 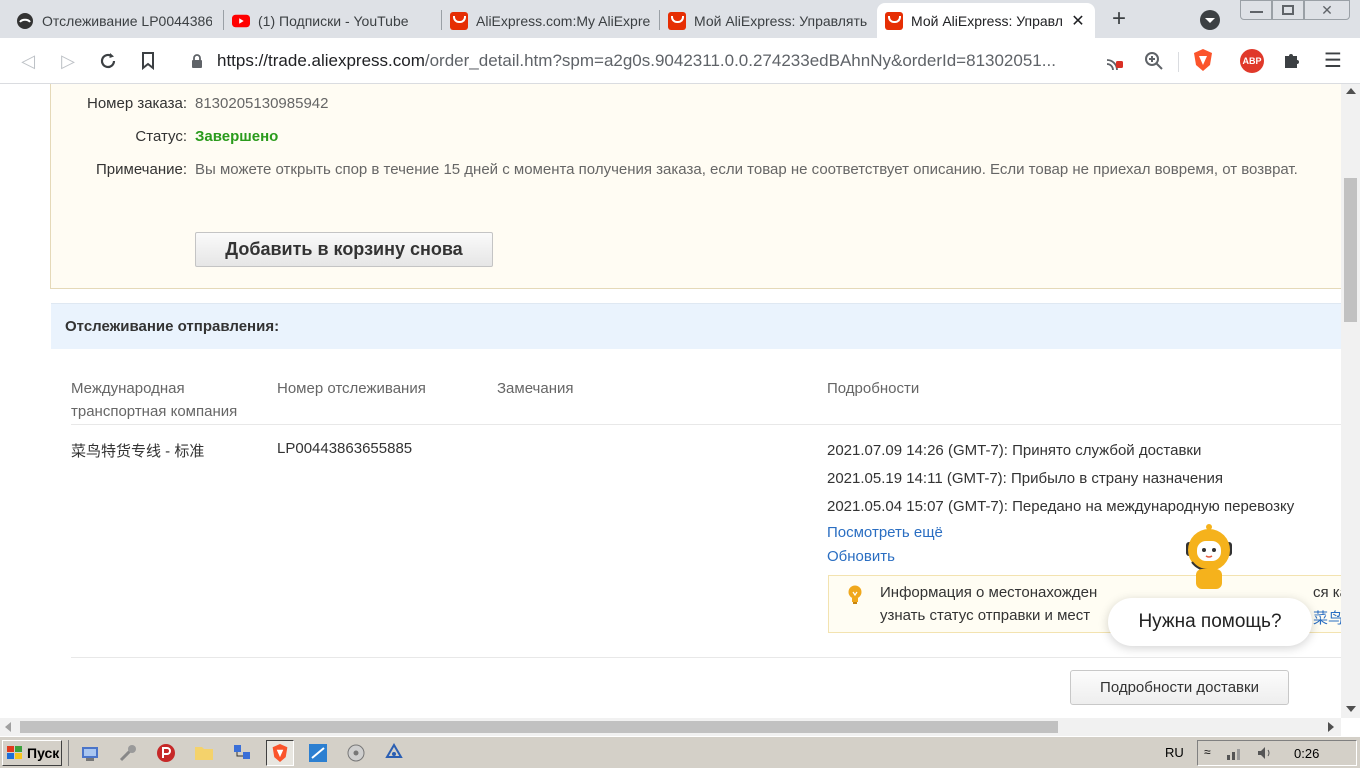 What do you see at coordinates (539, 727) in the screenshot?
I see `horizontal-scroll-thumb` at bounding box center [539, 727].